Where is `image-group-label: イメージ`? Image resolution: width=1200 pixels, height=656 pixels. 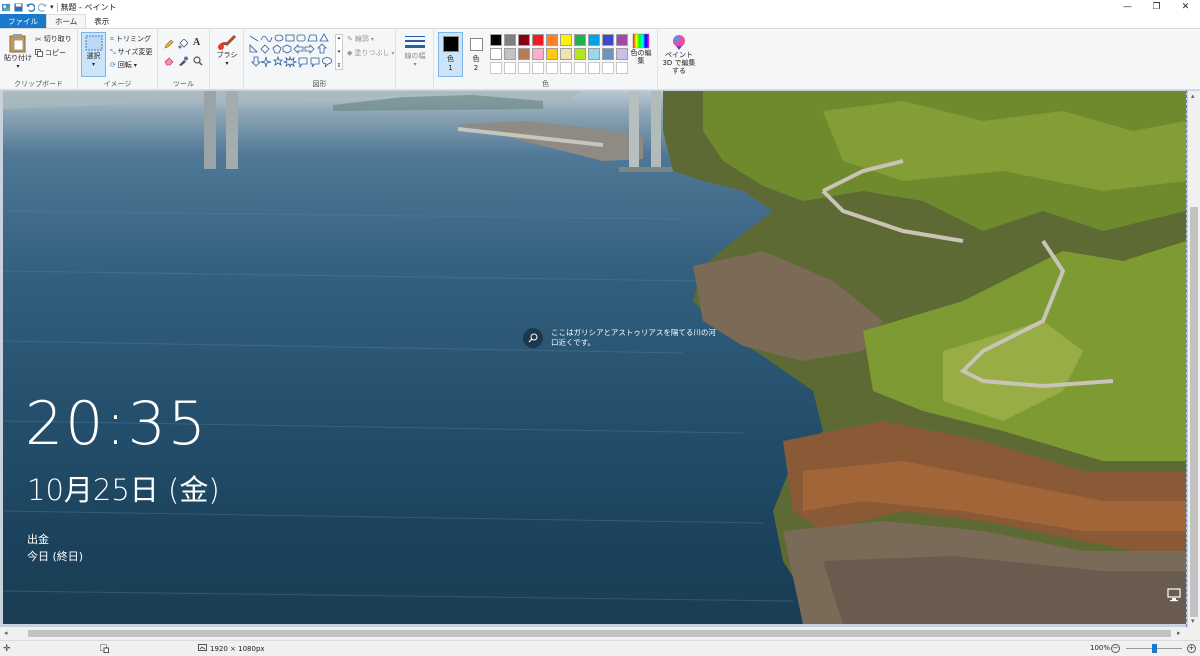 image-group-label: イメージ is located at coordinates (117, 84).